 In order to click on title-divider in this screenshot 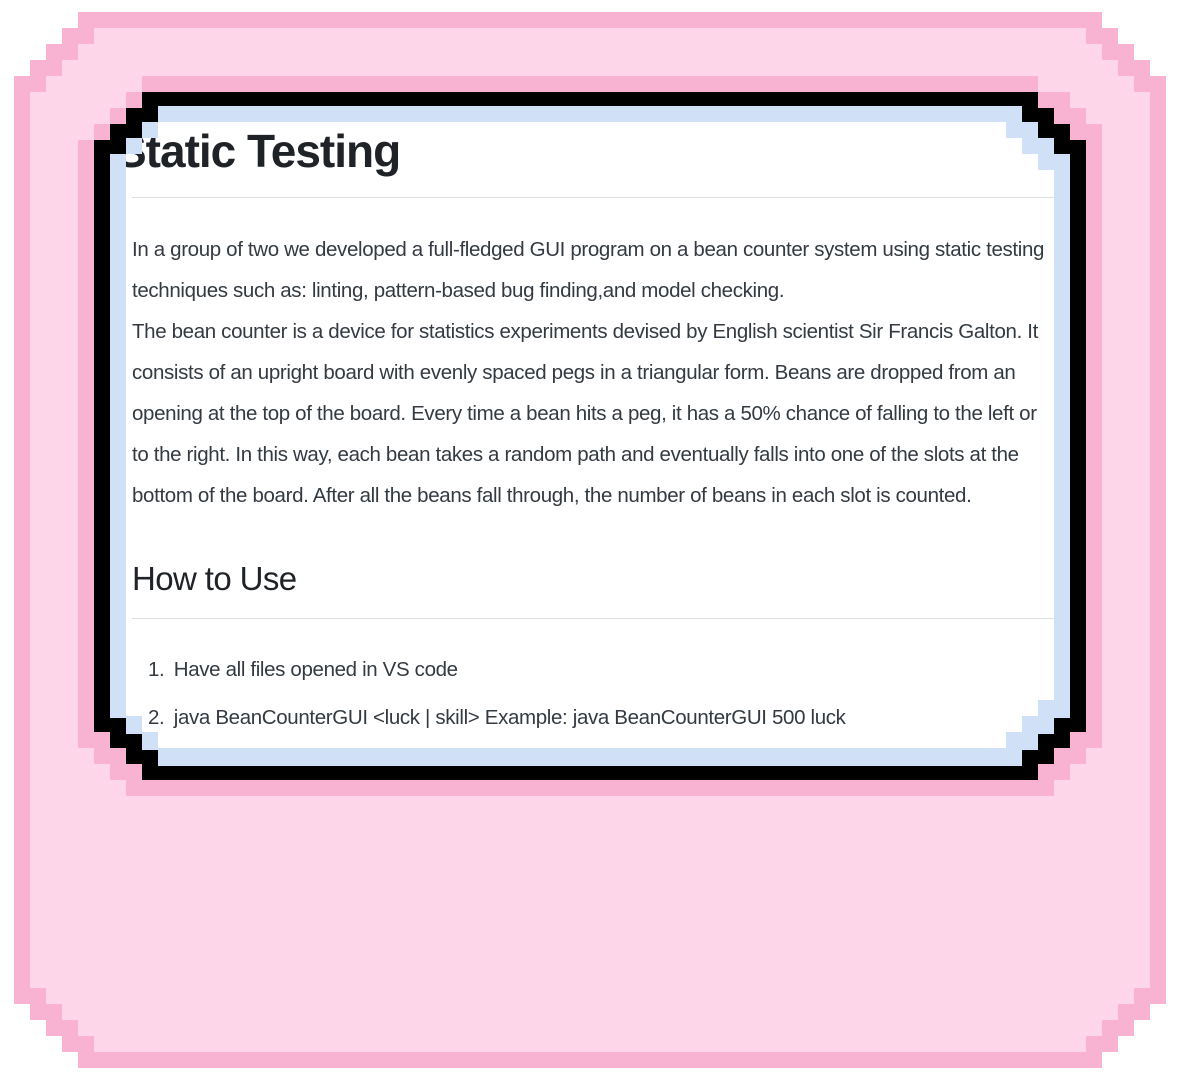, I will do `click(593, 197)`.